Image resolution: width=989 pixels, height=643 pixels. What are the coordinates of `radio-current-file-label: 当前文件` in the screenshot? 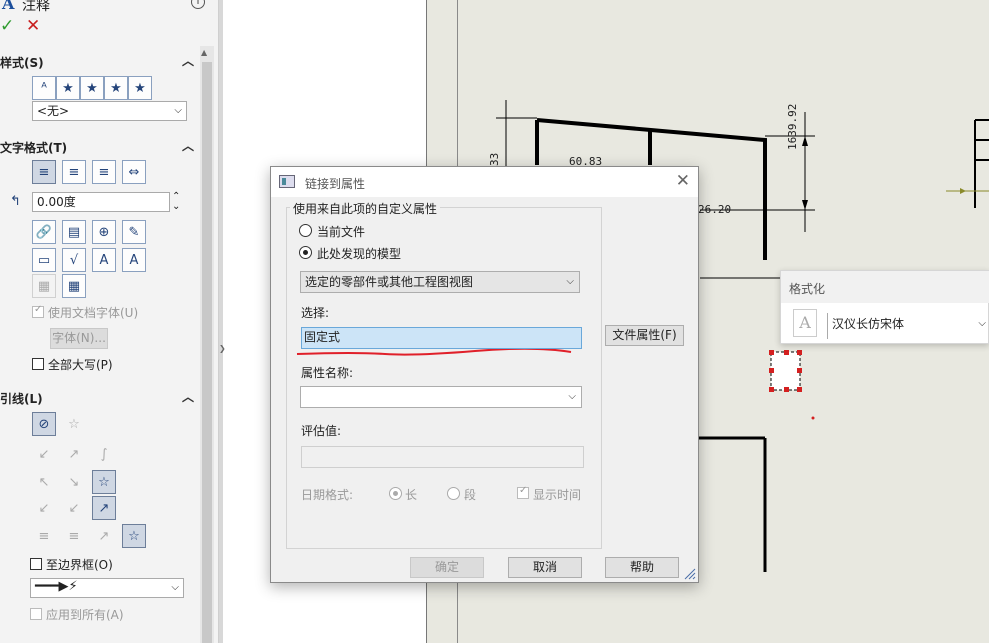 It's located at (341, 232).